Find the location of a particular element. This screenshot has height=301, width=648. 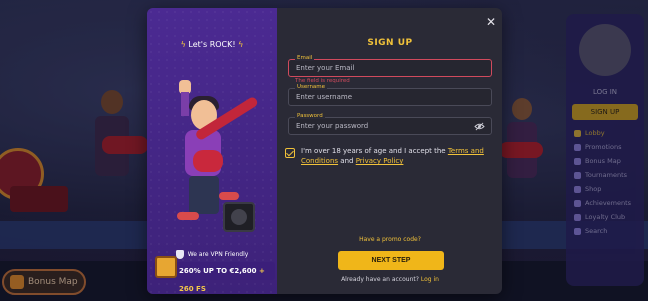

bonus-offer: 260% UP TO €2,600 + 260 FS is located at coordinates (214, 274).